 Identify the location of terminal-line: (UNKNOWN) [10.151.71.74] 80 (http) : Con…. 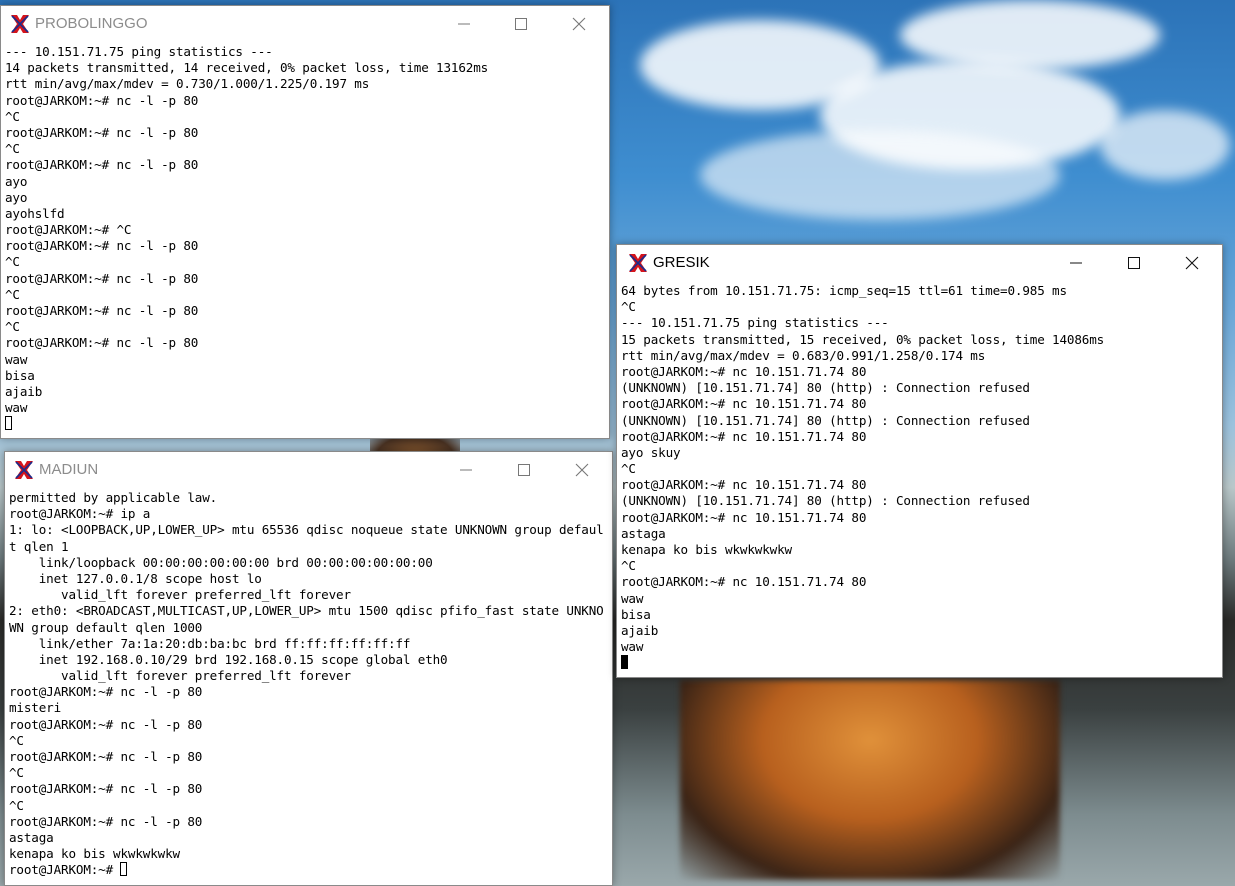
(920, 421).